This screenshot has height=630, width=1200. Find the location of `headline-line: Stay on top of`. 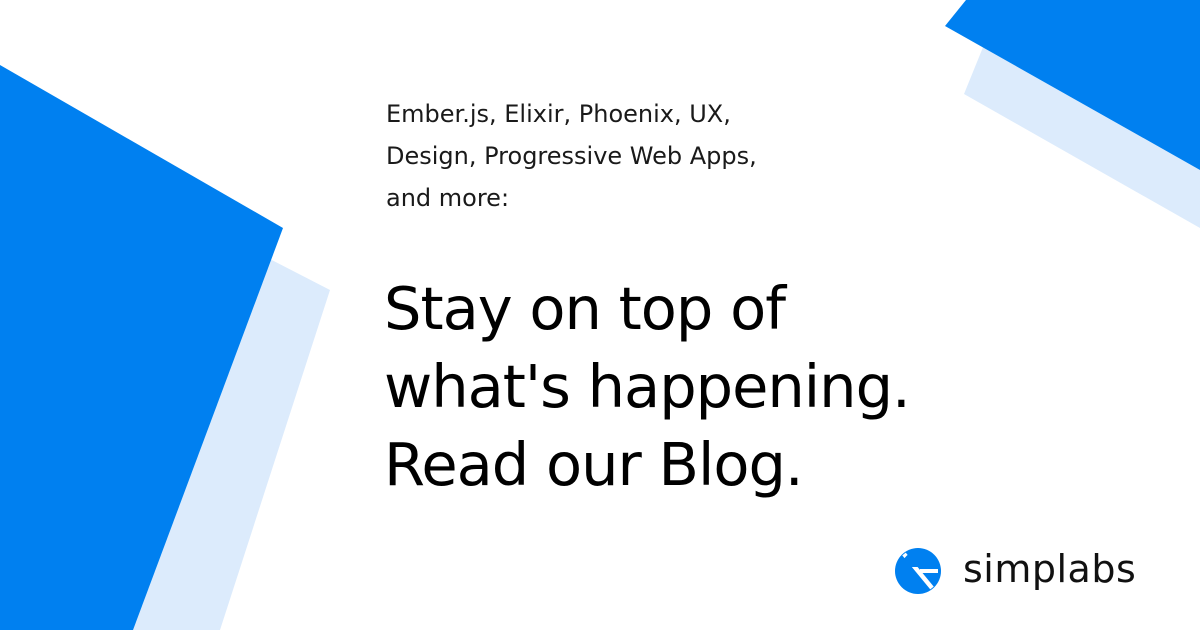

headline-line: Stay on top of is located at coordinates (585, 308).